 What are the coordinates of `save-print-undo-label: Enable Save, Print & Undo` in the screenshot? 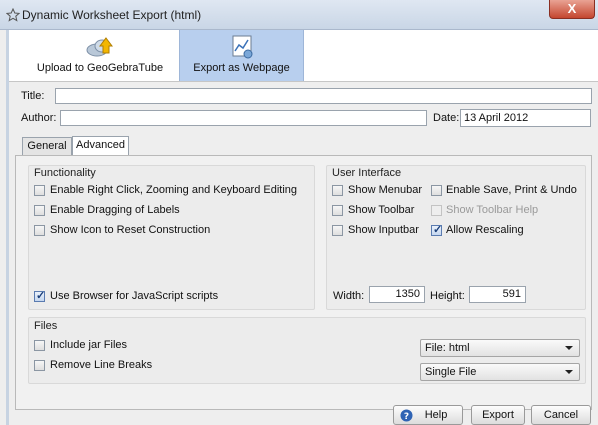 It's located at (511, 190).